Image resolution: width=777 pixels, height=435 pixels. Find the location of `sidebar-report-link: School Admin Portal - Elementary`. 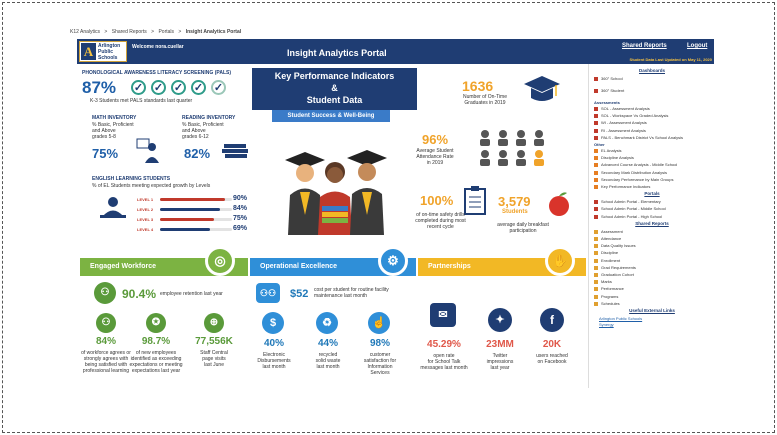

sidebar-report-link: School Admin Portal - Elementary is located at coordinates (627, 201).